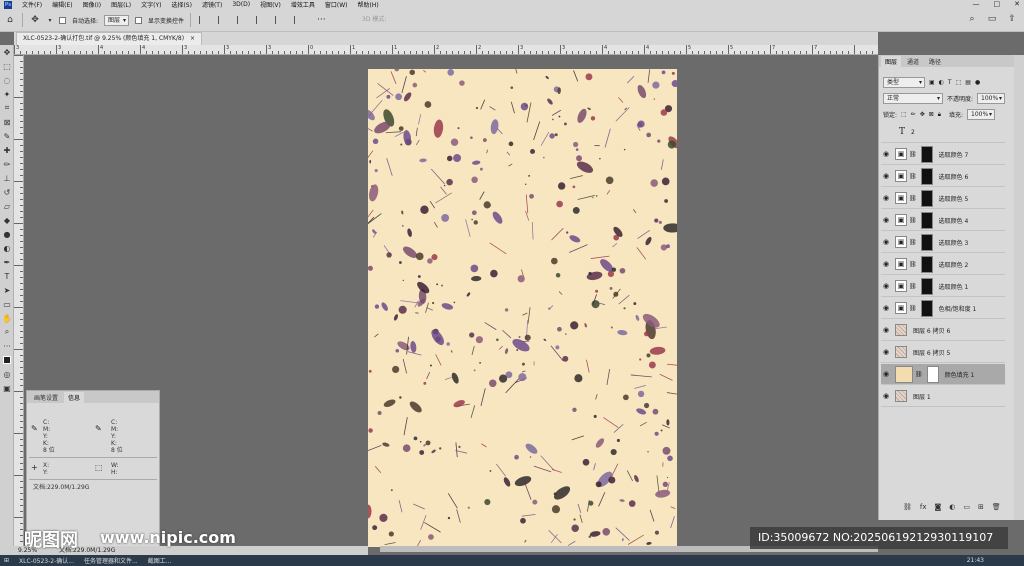 The height and width of the screenshot is (566, 1024). Describe the element at coordinates (241, 4) in the screenshot. I see `menu-3d: 3D(D)` at that location.